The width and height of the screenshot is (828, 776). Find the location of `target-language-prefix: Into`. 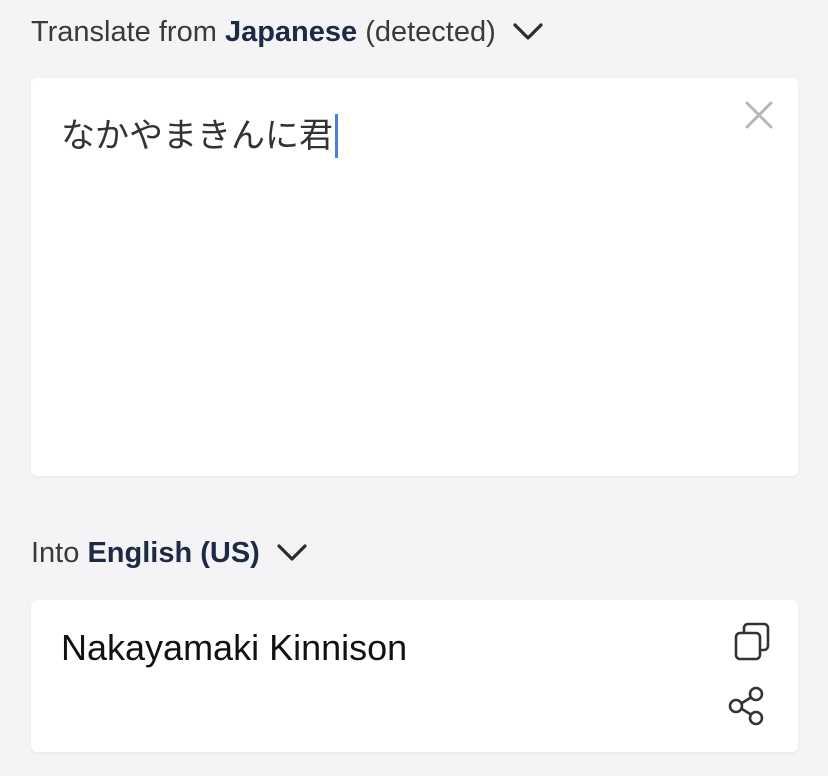

target-language-prefix: Into is located at coordinates (55, 552).